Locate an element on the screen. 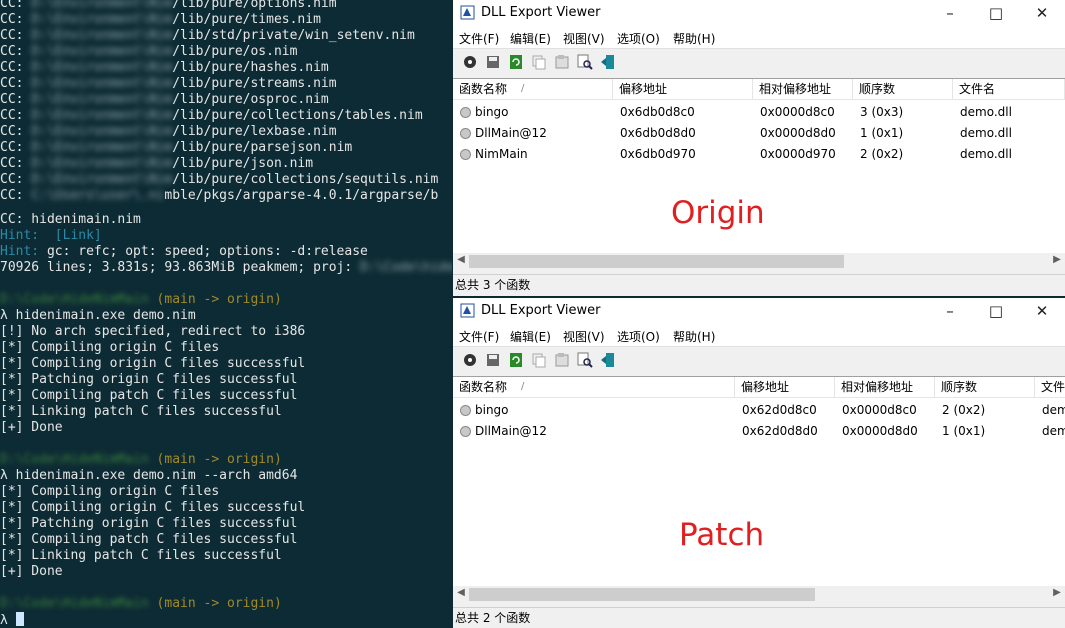  cell-address: 0x6db0d8d0 is located at coordinates (658, 133).